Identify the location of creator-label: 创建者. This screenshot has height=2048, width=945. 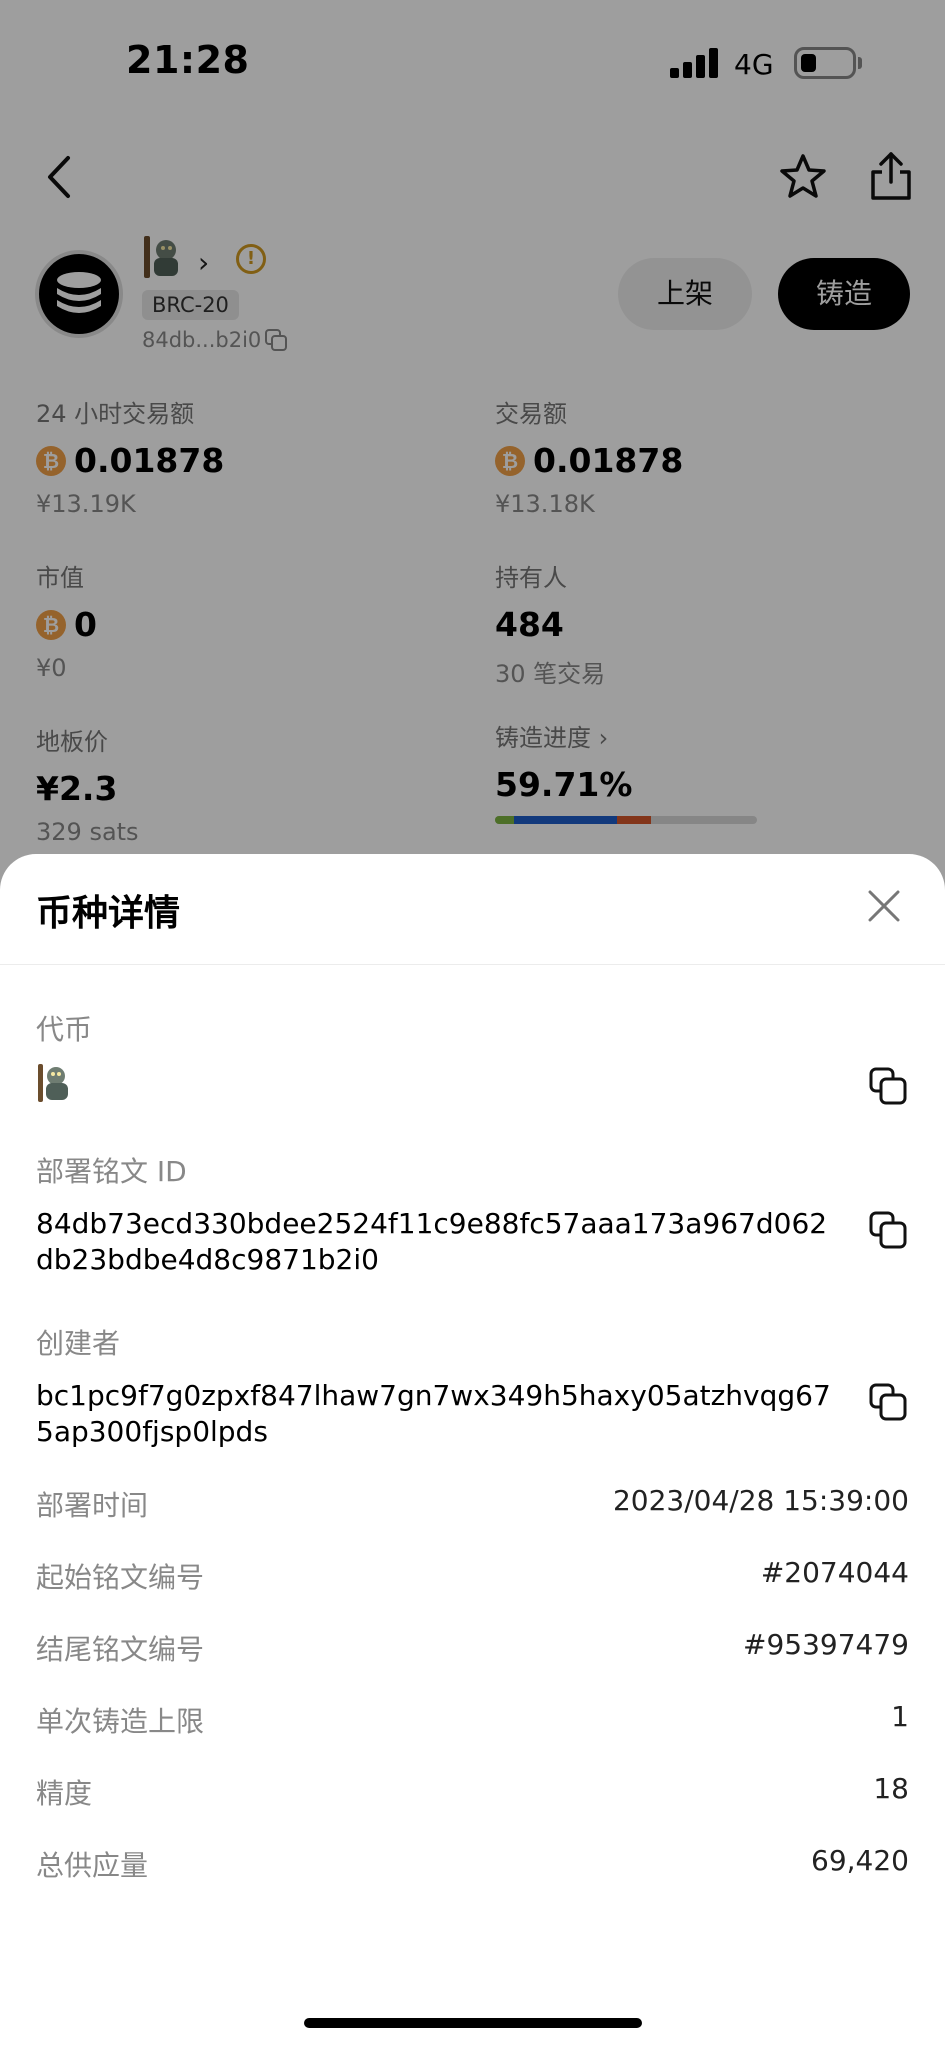
(78, 1343).